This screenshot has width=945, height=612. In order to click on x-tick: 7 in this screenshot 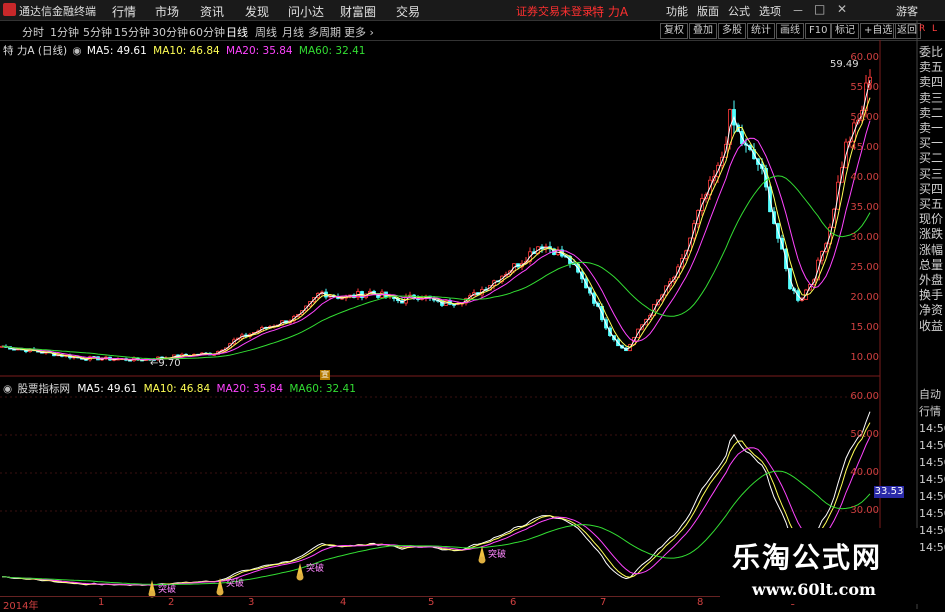, I will do `click(603, 602)`.